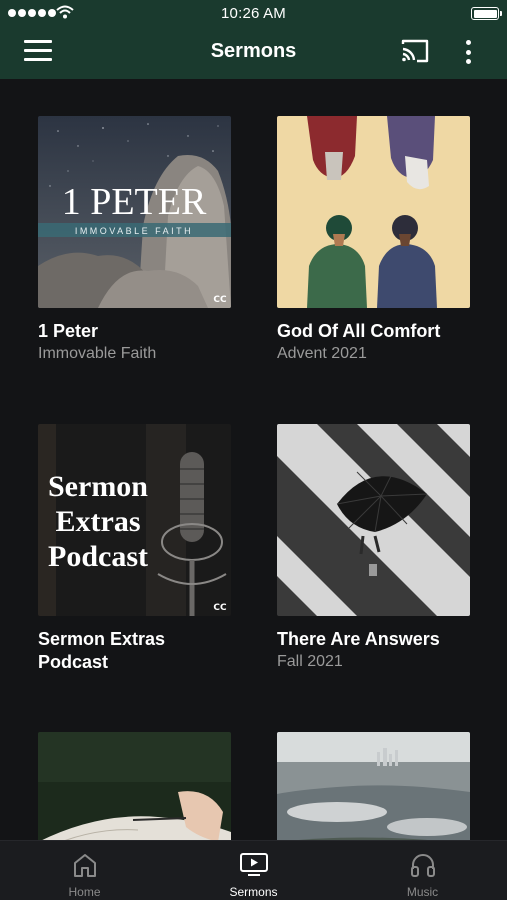  What do you see at coordinates (98, 521) in the screenshot?
I see `artwork-line: Extras` at bounding box center [98, 521].